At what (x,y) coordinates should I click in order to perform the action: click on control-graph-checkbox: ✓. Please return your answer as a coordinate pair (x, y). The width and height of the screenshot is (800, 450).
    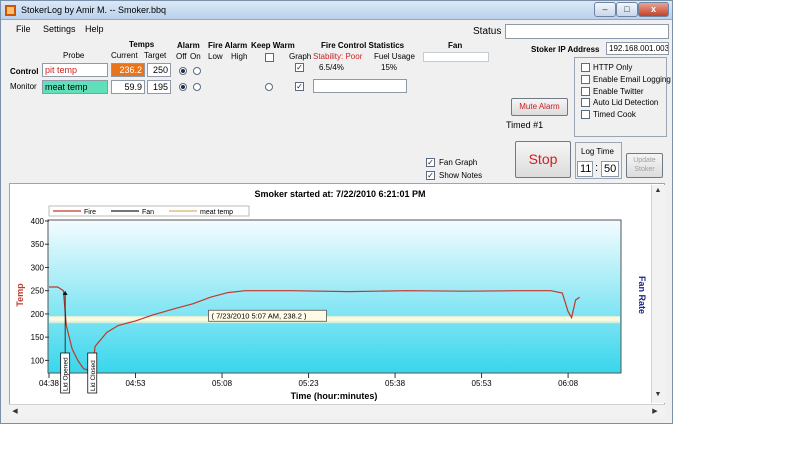
    Looking at the image, I should click on (299, 67).